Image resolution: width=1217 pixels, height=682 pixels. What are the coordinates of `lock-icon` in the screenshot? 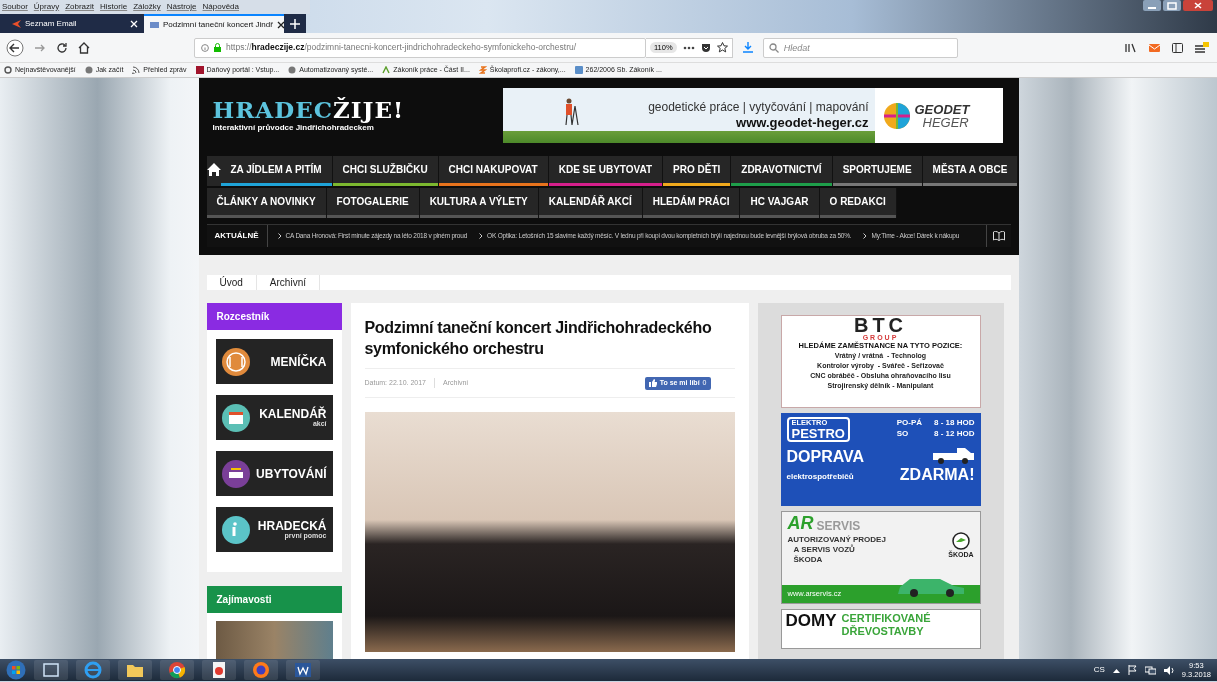 It's located at (217, 47).